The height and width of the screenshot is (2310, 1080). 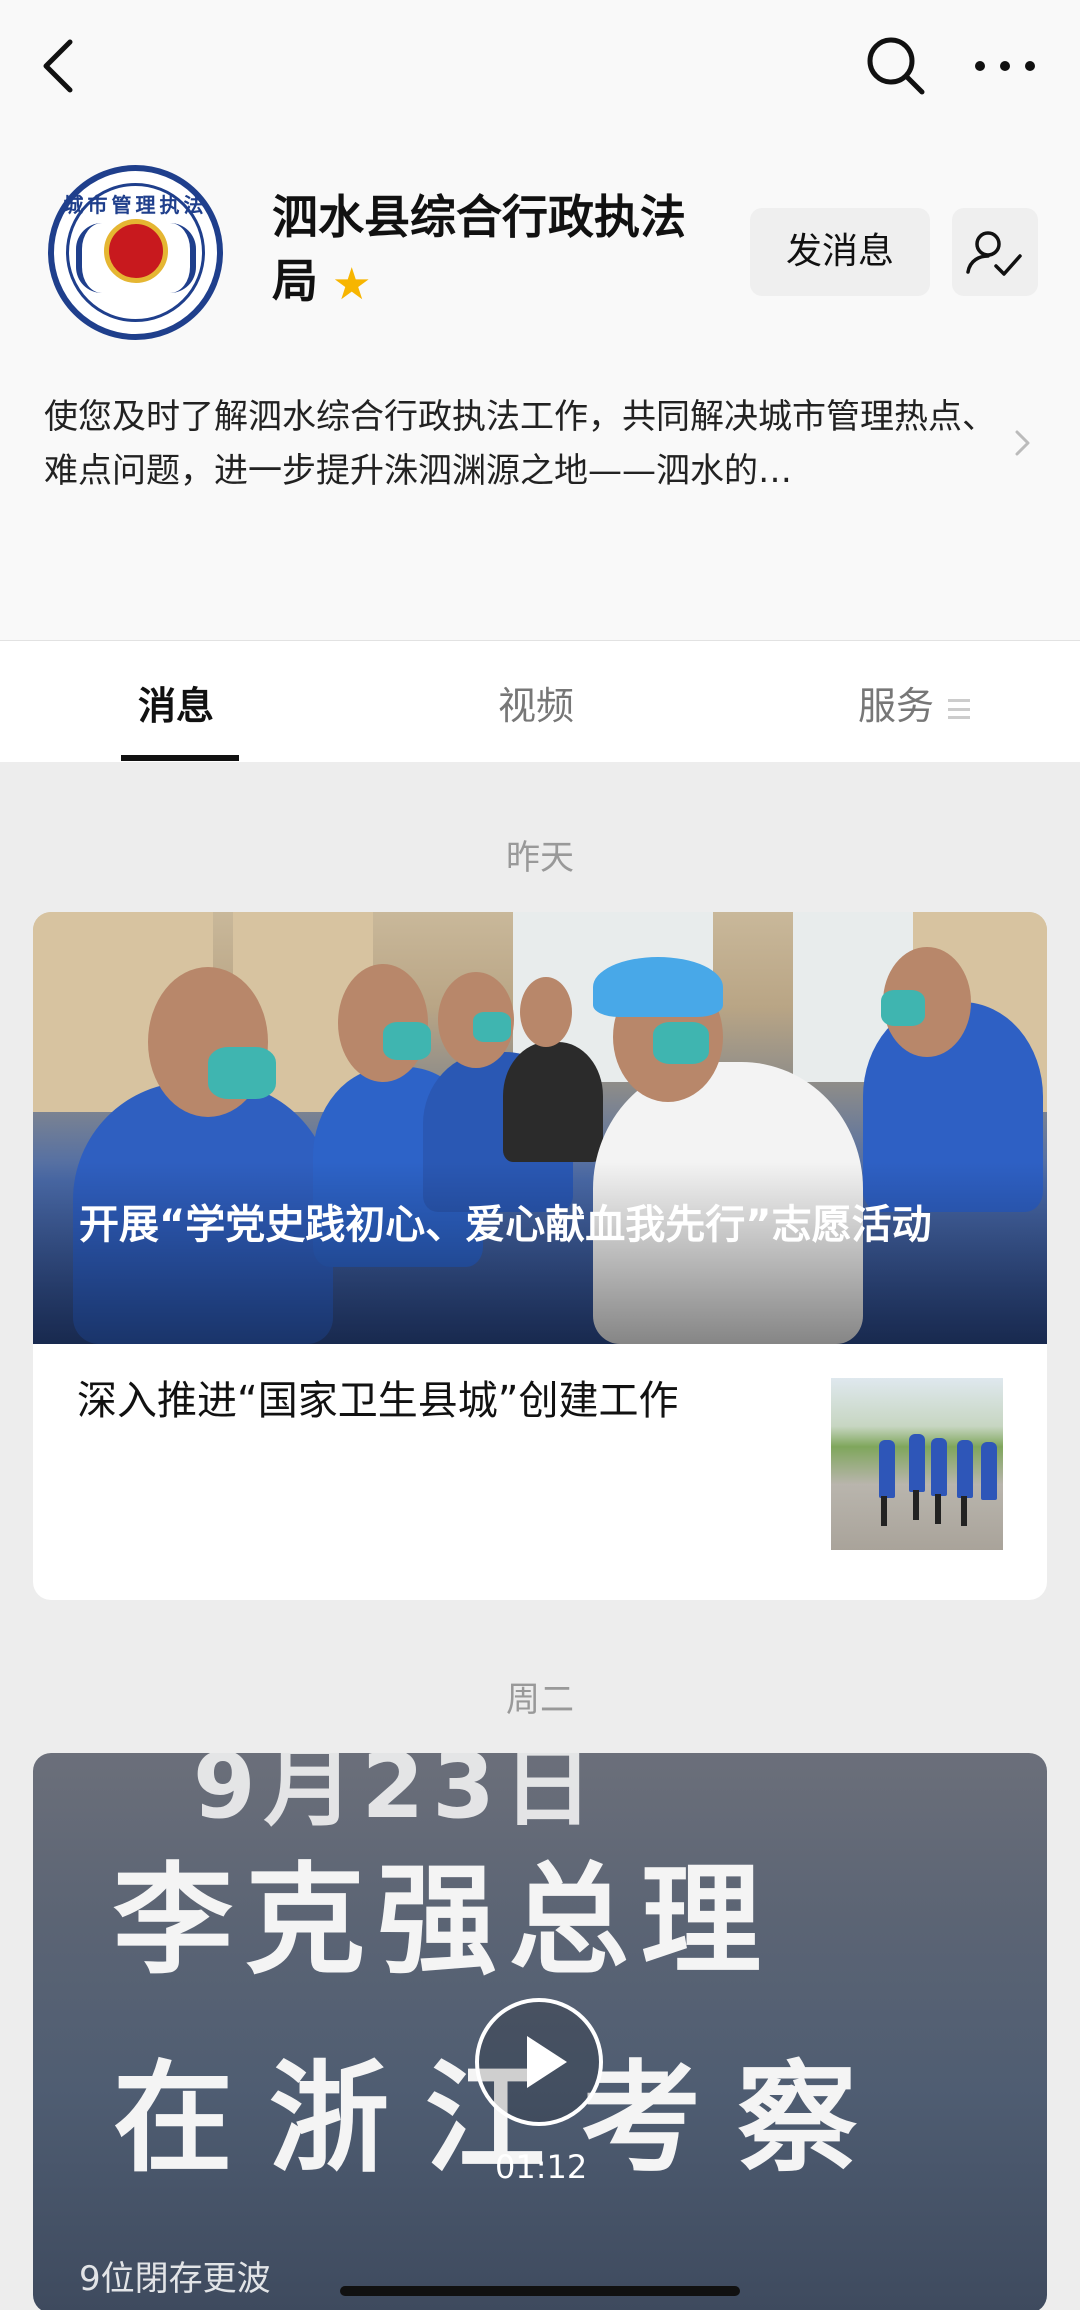 What do you see at coordinates (540, 858) in the screenshot?
I see `date-label: 昨天` at bounding box center [540, 858].